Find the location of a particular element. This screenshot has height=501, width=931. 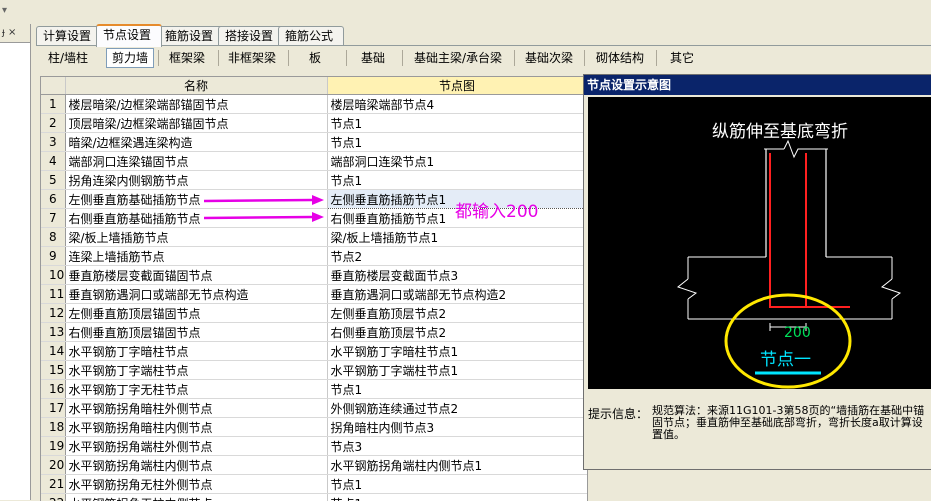

row-node-cell: 水平钢筋拐角端柱内侧节点1 is located at coordinates (457, 465).